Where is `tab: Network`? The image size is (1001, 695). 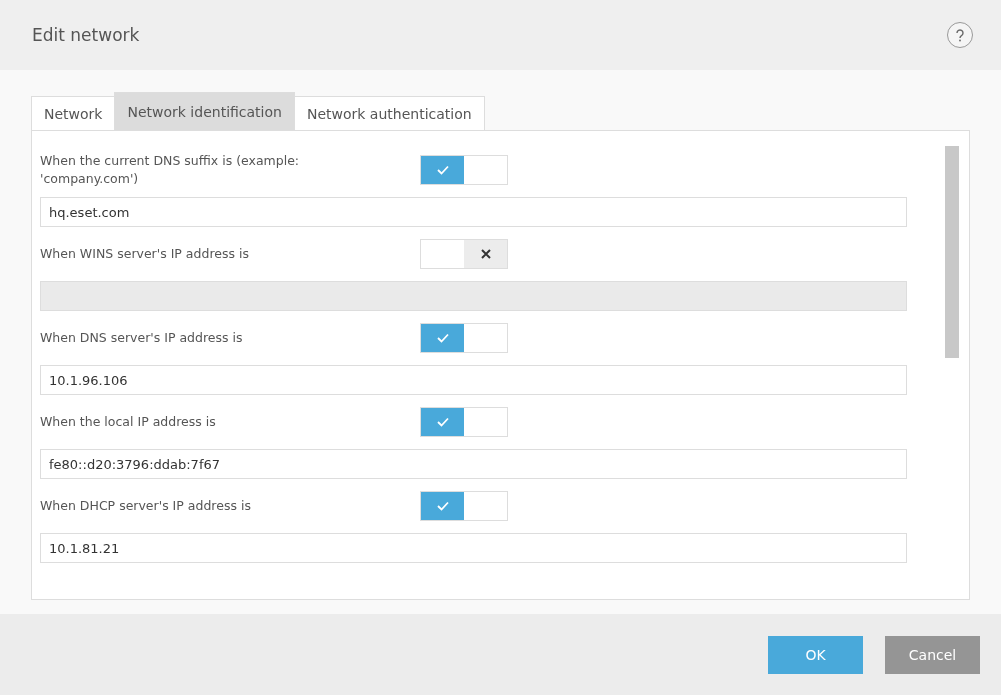
tab: Network is located at coordinates (73, 113).